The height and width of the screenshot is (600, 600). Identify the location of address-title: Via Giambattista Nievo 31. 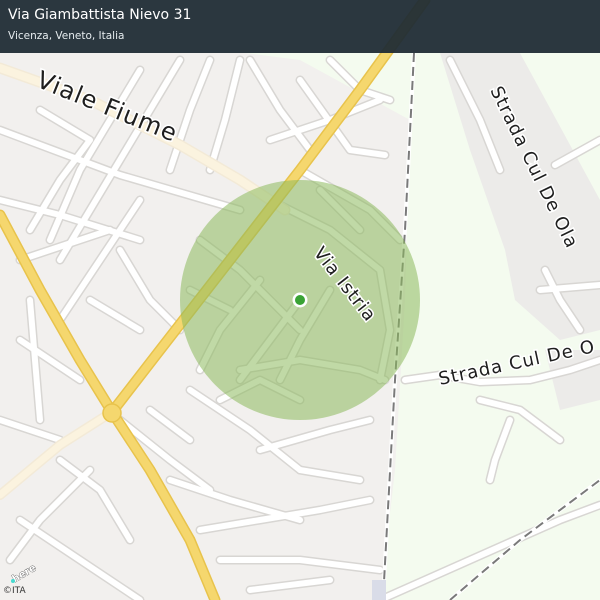
(100, 15).